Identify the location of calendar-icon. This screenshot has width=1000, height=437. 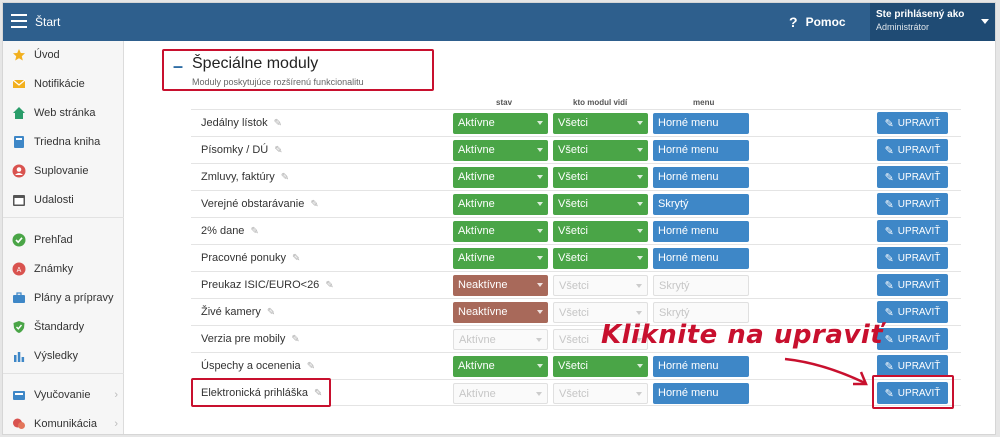
(19, 200).